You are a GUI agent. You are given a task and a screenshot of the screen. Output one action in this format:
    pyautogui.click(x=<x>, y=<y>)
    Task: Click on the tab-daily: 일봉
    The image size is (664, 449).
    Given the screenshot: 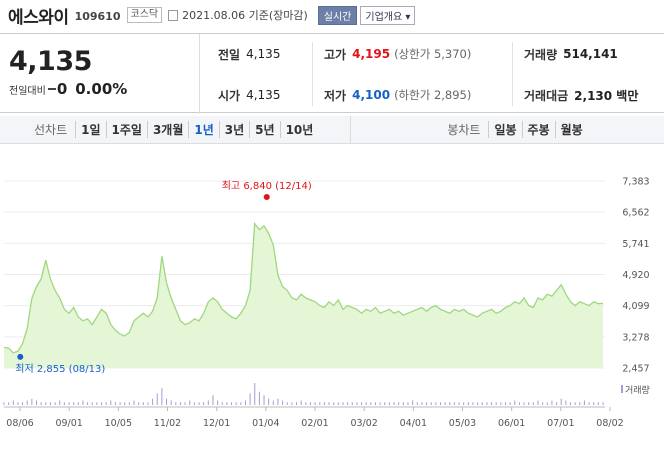 What is the action you would take?
    pyautogui.click(x=504, y=129)
    